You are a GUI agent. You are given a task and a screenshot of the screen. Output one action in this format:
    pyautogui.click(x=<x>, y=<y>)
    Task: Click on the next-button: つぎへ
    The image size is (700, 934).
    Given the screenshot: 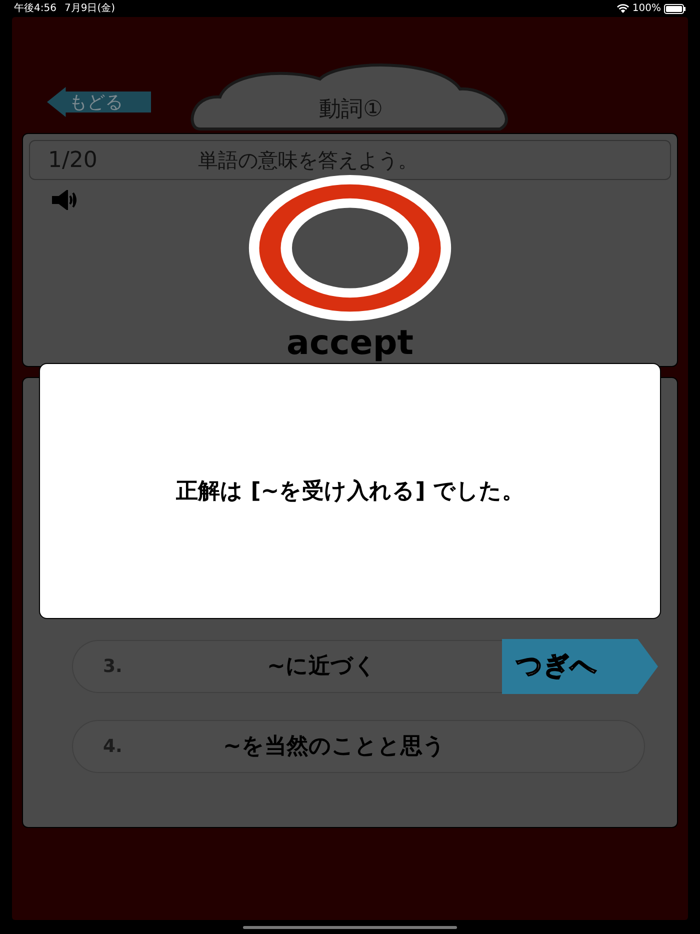 What is the action you would take?
    pyautogui.click(x=580, y=666)
    